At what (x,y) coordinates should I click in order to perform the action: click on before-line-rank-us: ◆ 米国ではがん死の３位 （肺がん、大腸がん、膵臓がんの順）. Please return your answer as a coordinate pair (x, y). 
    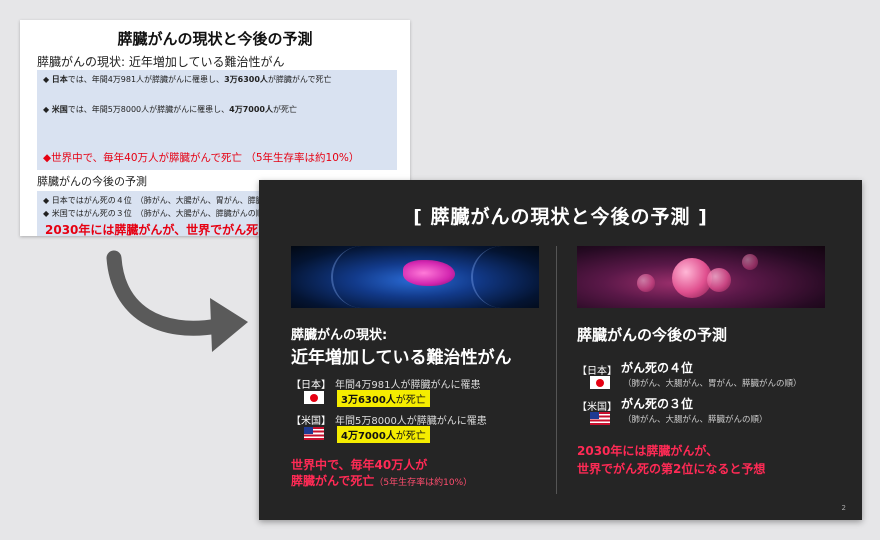
    Looking at the image, I should click on (157, 213).